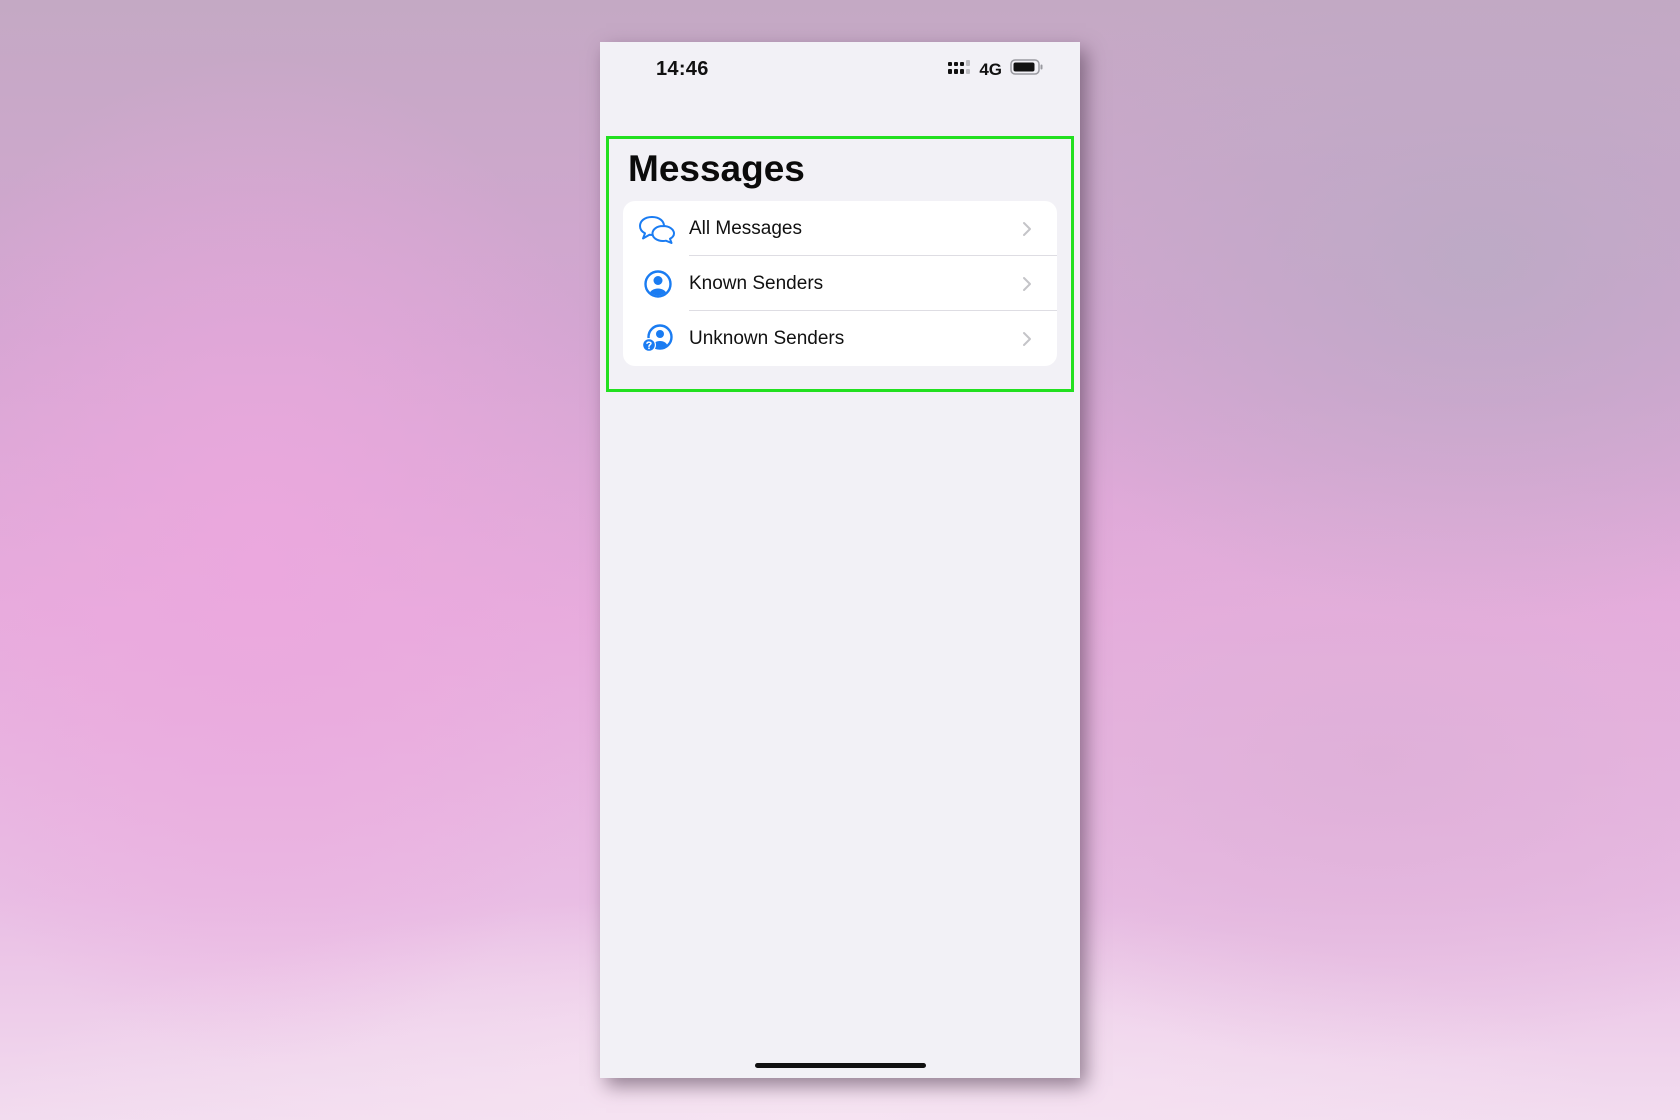 The image size is (1680, 1120). What do you see at coordinates (658, 229) in the screenshot?
I see `chat-bubbles-icon` at bounding box center [658, 229].